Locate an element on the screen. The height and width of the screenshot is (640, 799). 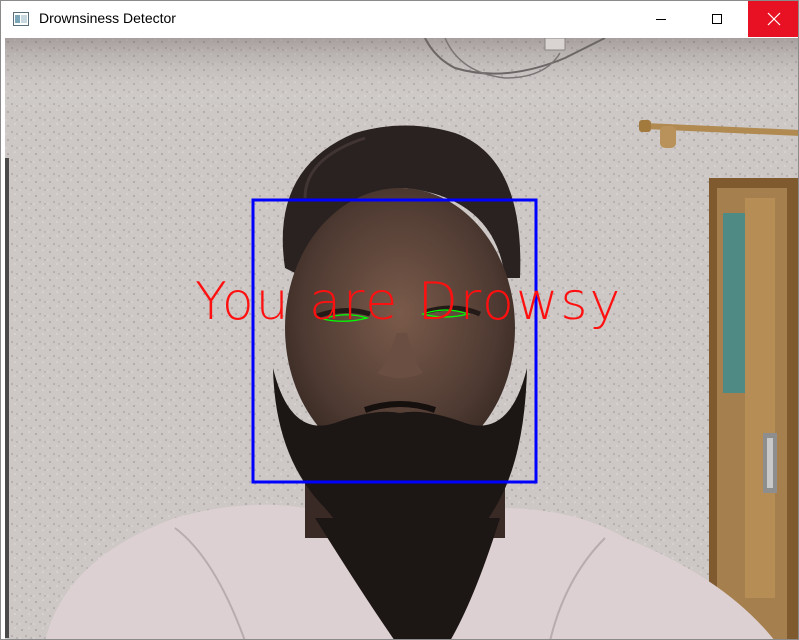
window-title: Drownsiness Detector is located at coordinates (107, 18).